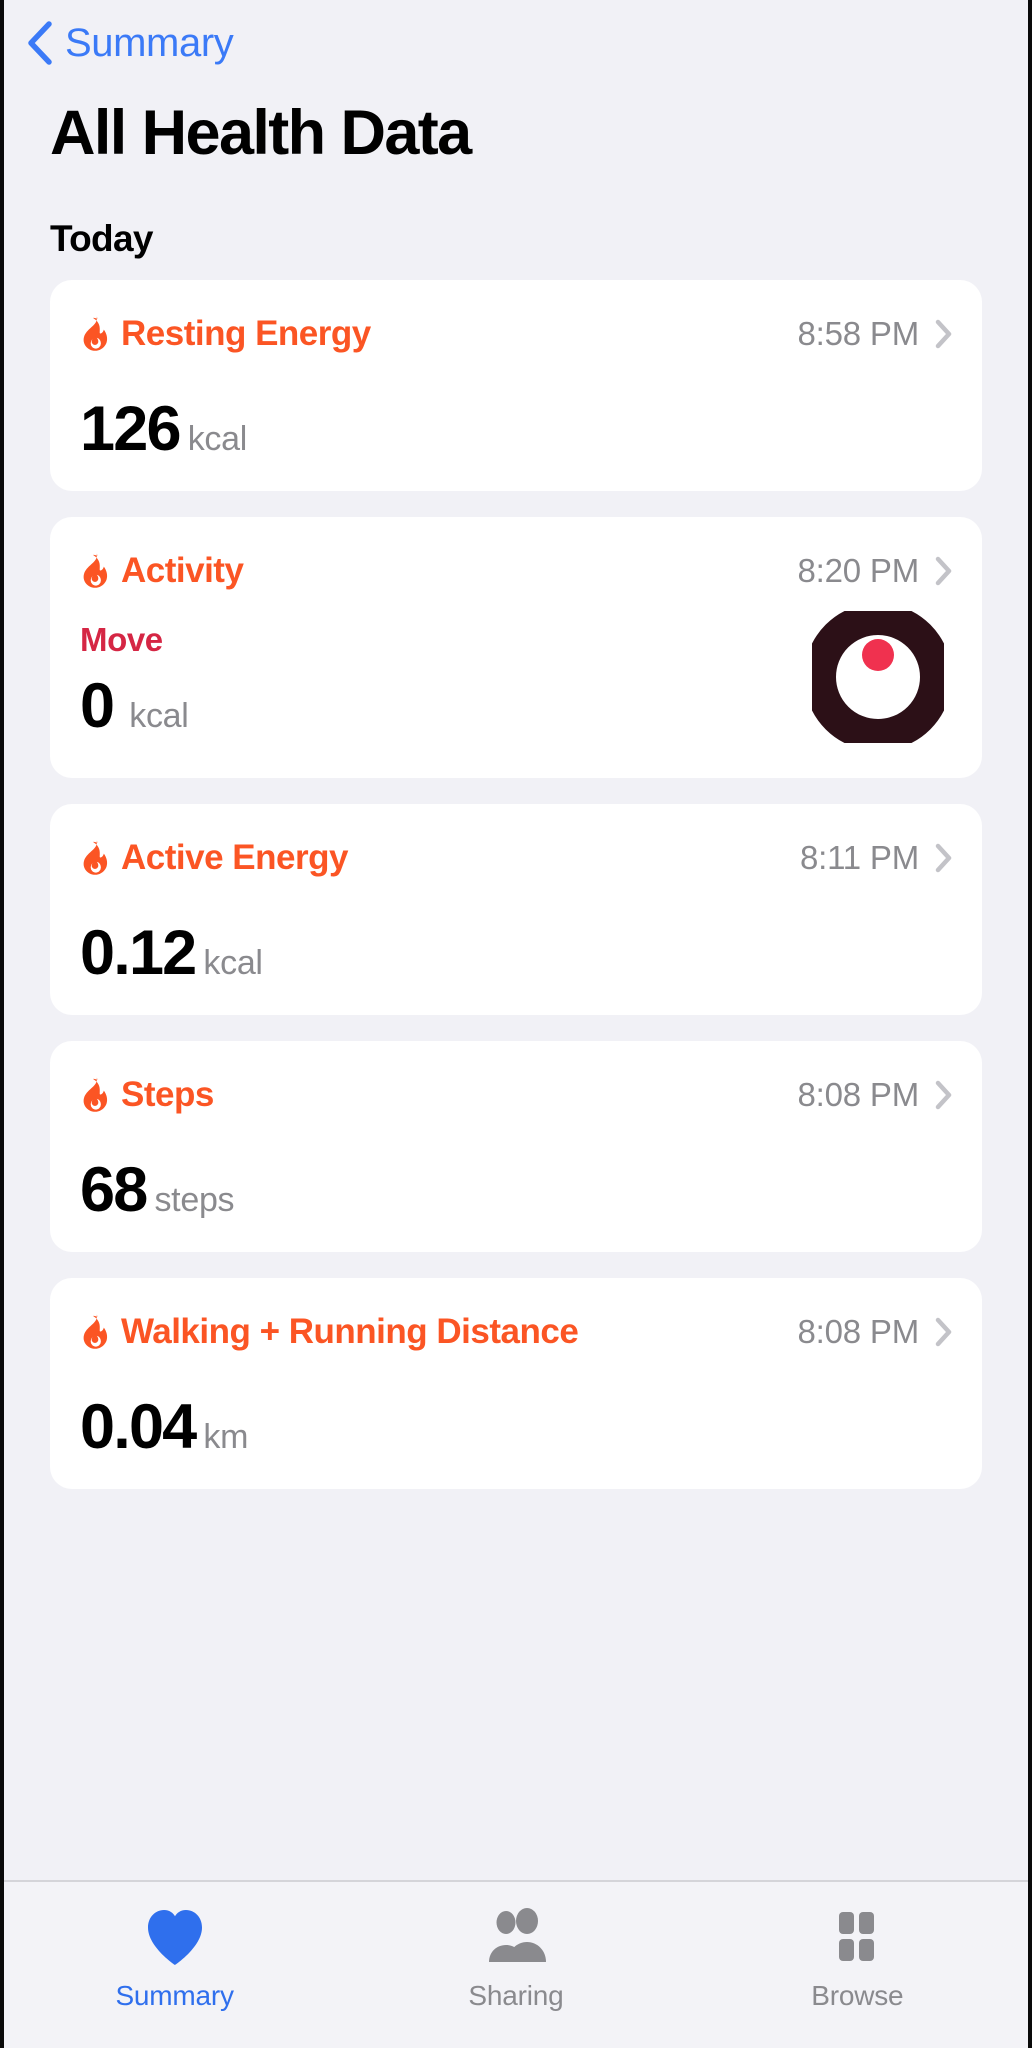 The width and height of the screenshot is (1032, 2048). Describe the element at coordinates (516, 334) in the screenshot. I see `card-header: Resting Energy 8:58 PM` at that location.